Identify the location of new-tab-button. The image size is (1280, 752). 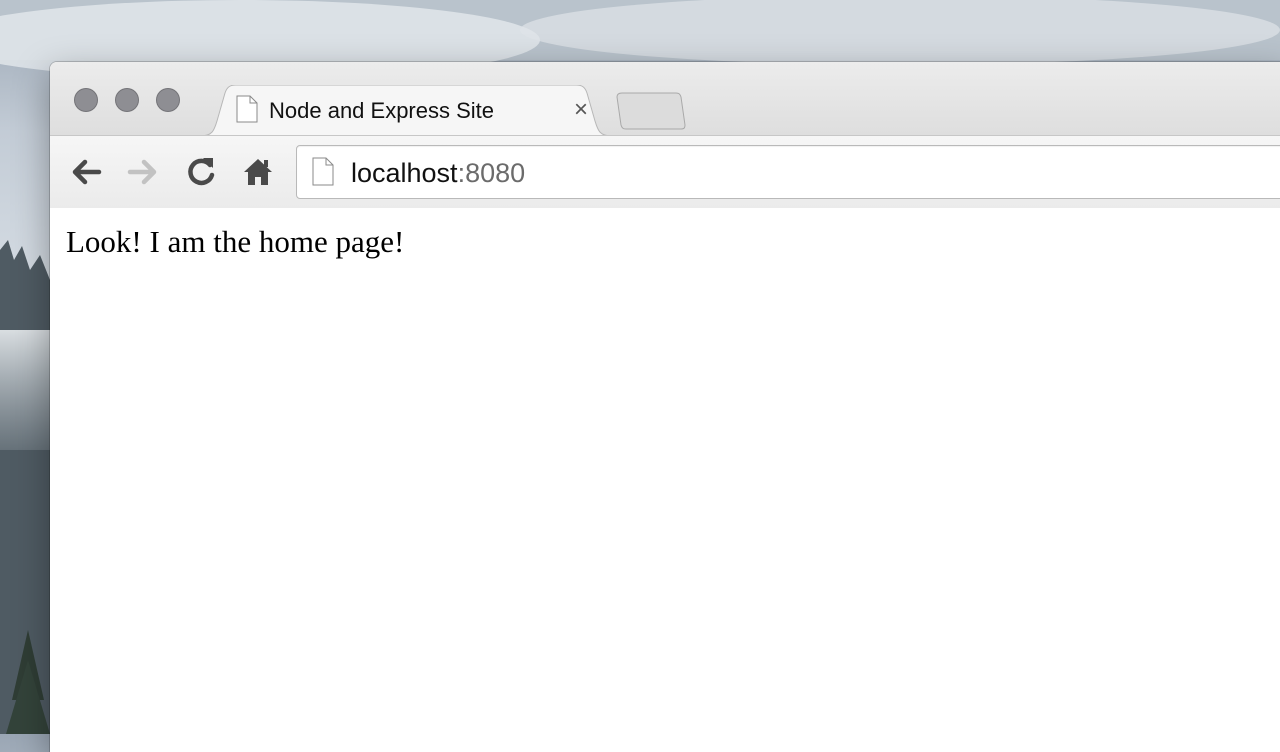
(650, 111).